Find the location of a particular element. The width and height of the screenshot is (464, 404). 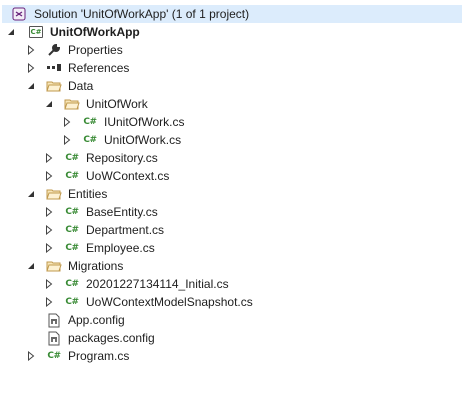

file-baseentity: C# BaseEntity.cs is located at coordinates (232, 212).